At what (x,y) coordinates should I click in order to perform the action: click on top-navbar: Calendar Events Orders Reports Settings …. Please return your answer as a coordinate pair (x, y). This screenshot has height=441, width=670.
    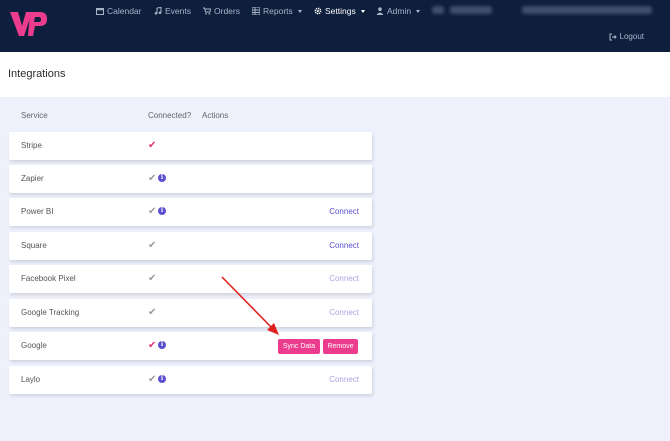
    Looking at the image, I should click on (335, 26).